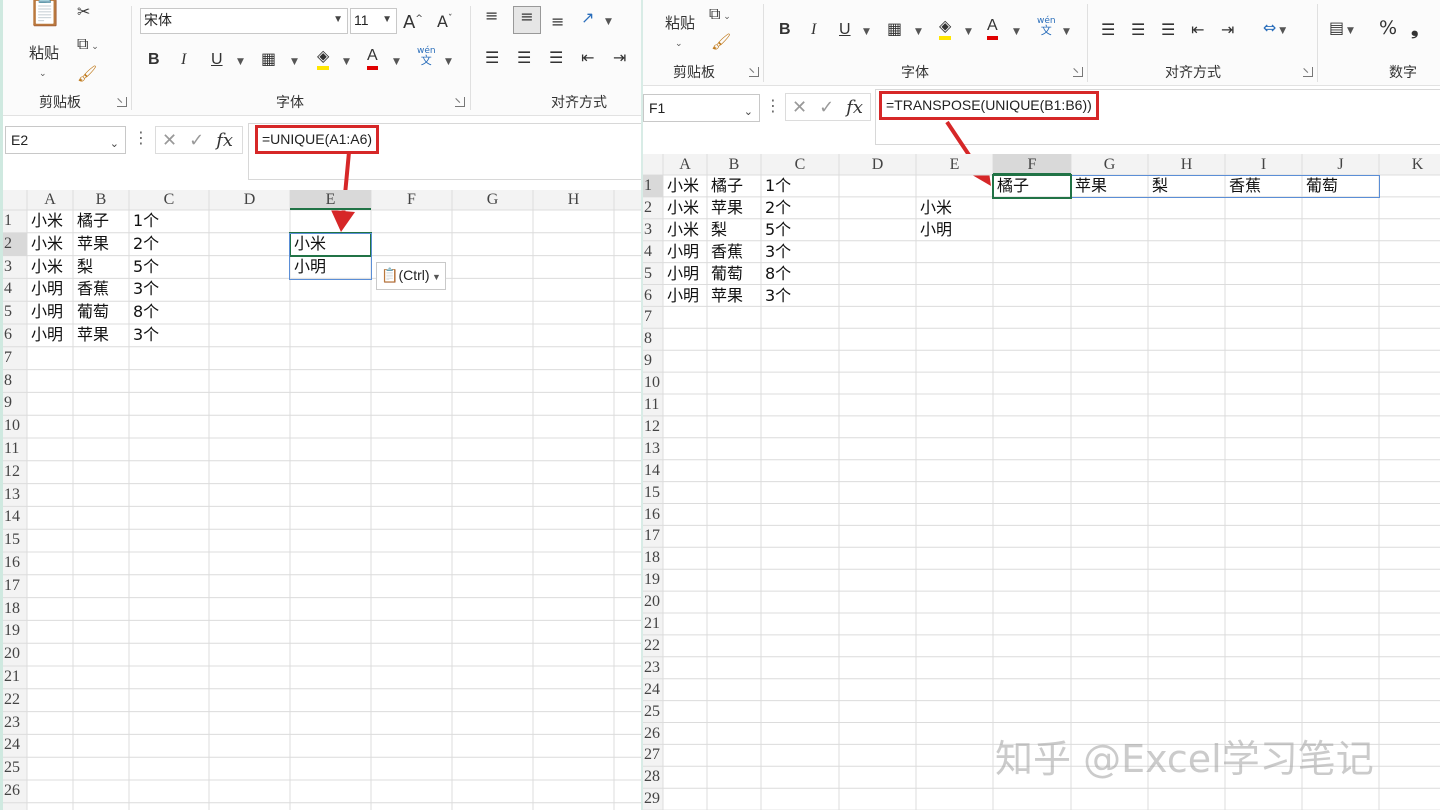 The height and width of the screenshot is (810, 1440). Describe the element at coordinates (15, 381) in the screenshot. I see `row-header: 8` at that location.